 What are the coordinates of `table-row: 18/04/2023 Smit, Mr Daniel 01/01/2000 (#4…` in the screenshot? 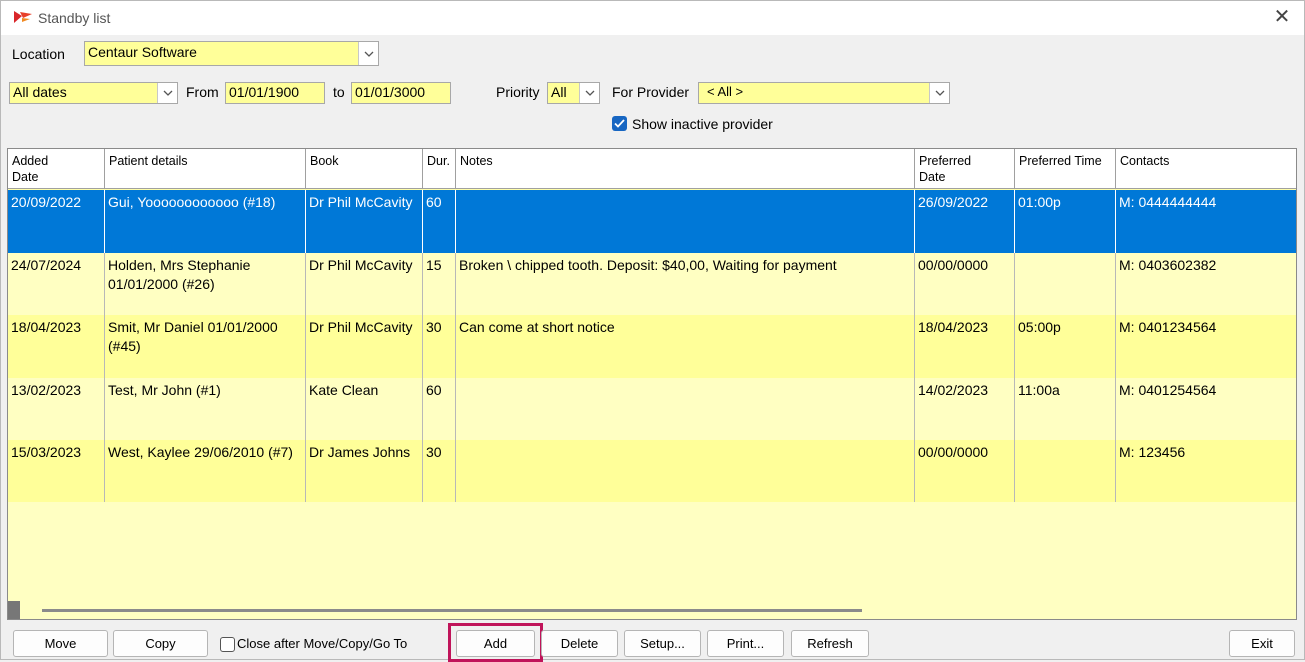 It's located at (652, 346).